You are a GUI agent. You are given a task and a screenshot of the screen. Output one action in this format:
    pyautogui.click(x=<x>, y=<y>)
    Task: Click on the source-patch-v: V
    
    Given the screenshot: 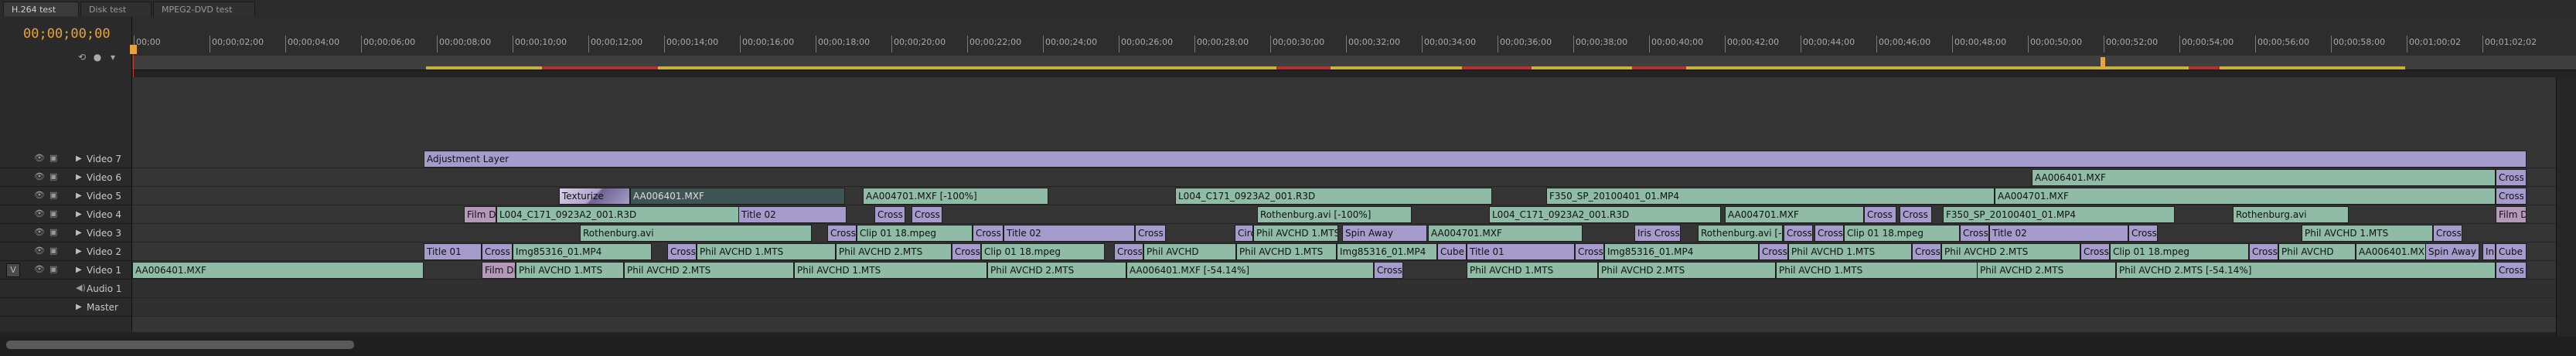 What is the action you would take?
    pyautogui.click(x=13, y=270)
    